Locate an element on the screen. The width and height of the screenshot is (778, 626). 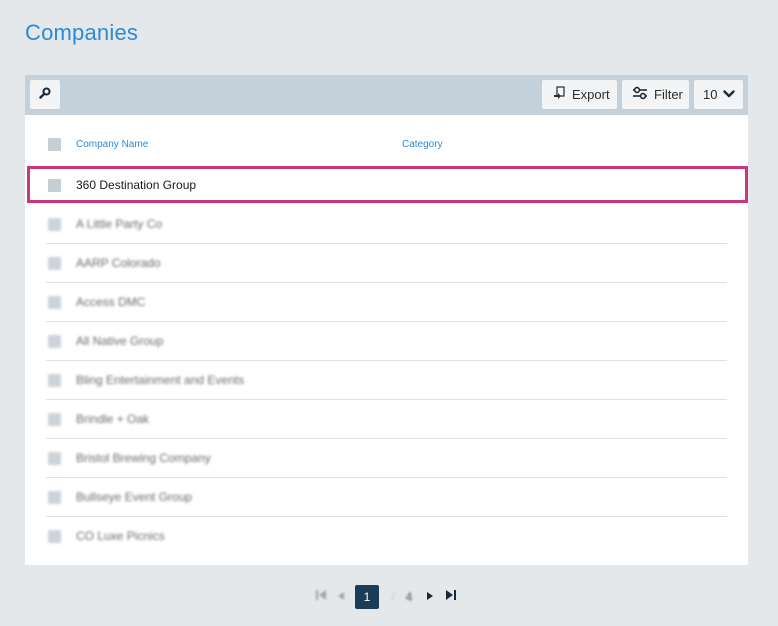
table-header: Company Name Category is located at coordinates (386, 144).